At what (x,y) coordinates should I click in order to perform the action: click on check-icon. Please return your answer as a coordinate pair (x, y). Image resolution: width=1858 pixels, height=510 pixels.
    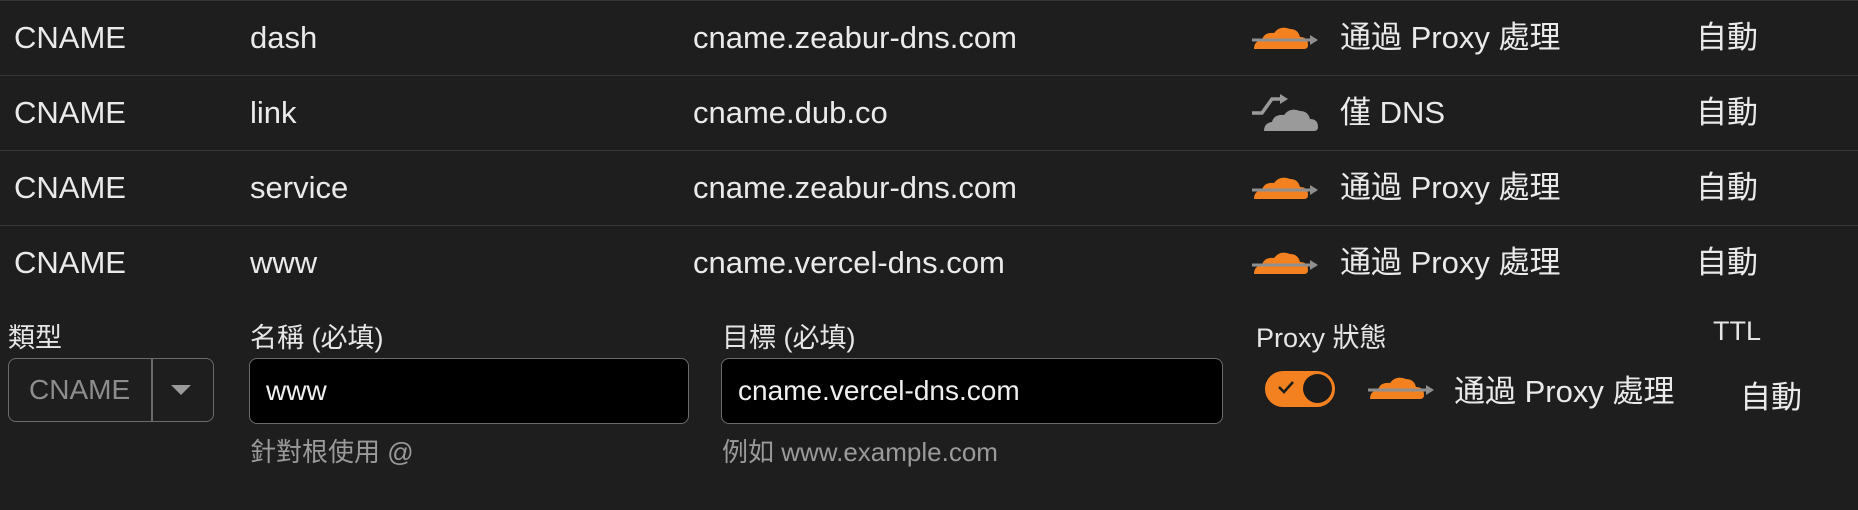
    Looking at the image, I should click on (1286, 387).